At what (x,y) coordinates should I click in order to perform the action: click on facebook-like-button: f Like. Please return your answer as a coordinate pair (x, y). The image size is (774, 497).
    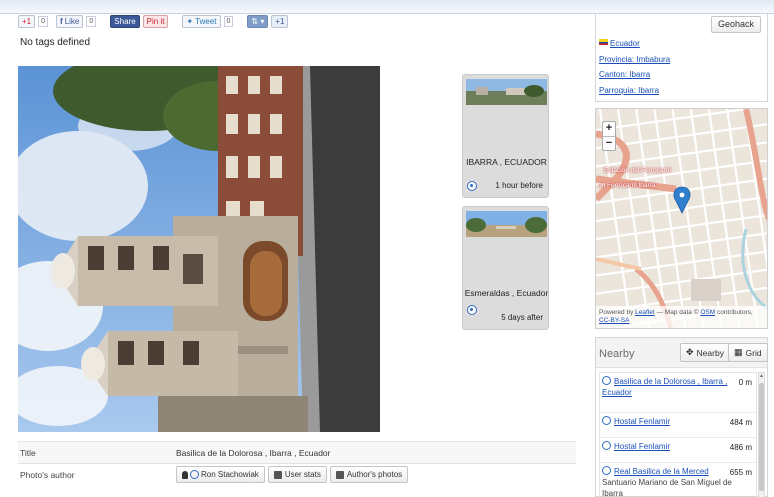
    Looking at the image, I should click on (70, 21).